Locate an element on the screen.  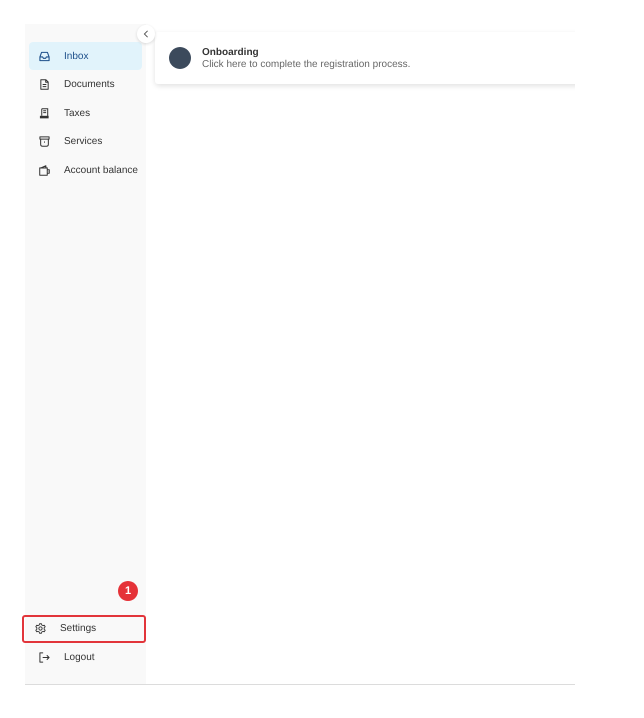
receipt-icon is located at coordinates (44, 113).